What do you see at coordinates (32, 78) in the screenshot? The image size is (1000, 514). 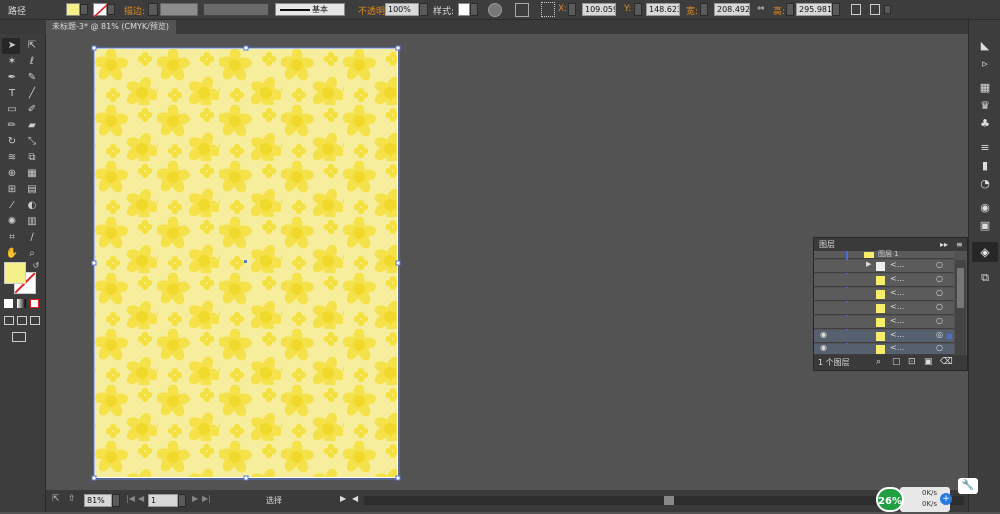 I see `curvature-tool-icon: ✎` at bounding box center [32, 78].